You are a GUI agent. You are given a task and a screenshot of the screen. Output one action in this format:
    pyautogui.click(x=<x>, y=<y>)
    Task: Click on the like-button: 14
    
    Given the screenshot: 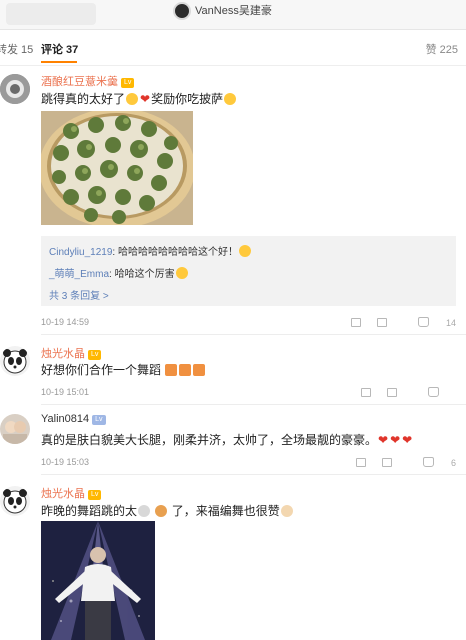 What is the action you would take?
    pyautogui.click(x=430, y=322)
    